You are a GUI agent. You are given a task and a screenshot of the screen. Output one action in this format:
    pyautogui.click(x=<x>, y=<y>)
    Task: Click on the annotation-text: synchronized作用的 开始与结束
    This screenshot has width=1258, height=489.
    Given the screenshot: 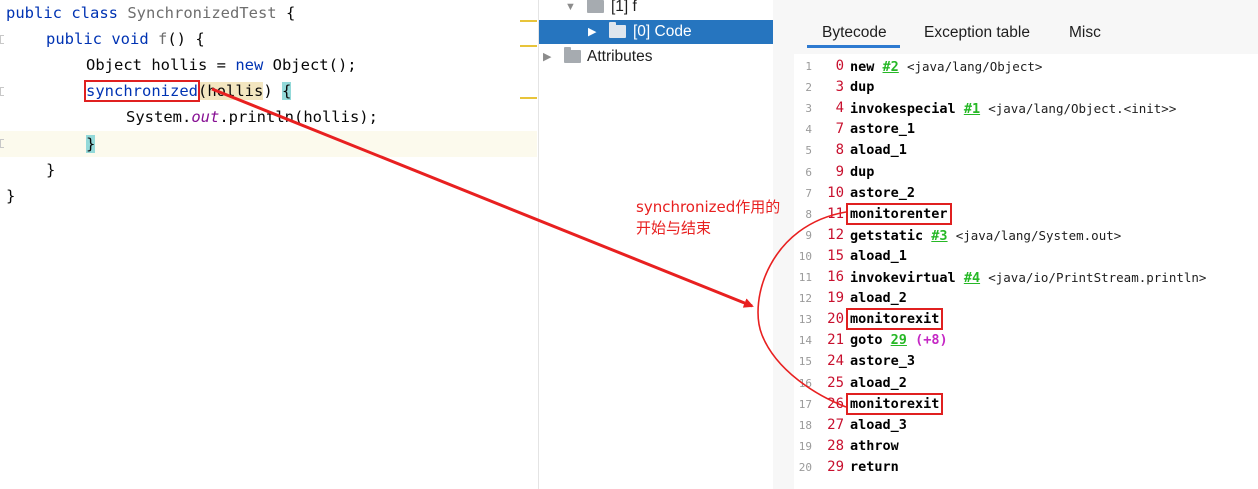 What is the action you would take?
    pyautogui.click(x=708, y=217)
    